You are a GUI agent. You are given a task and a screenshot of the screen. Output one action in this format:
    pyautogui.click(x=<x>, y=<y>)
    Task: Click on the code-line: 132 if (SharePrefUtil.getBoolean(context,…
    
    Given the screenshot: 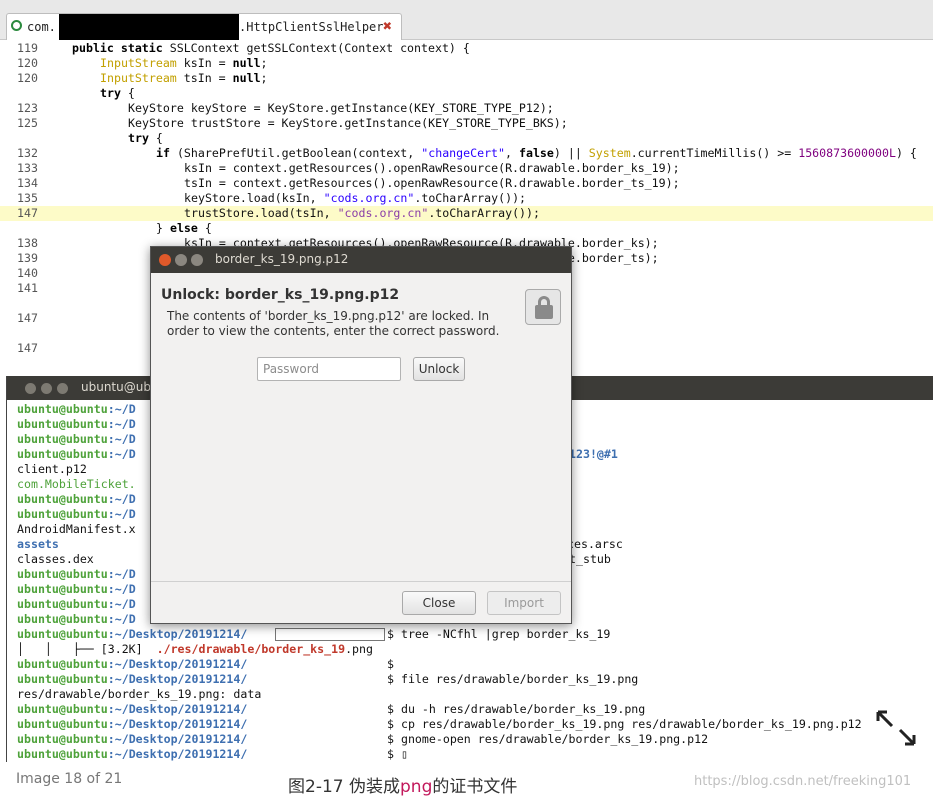 What is the action you would take?
    pyautogui.click(x=466, y=153)
    